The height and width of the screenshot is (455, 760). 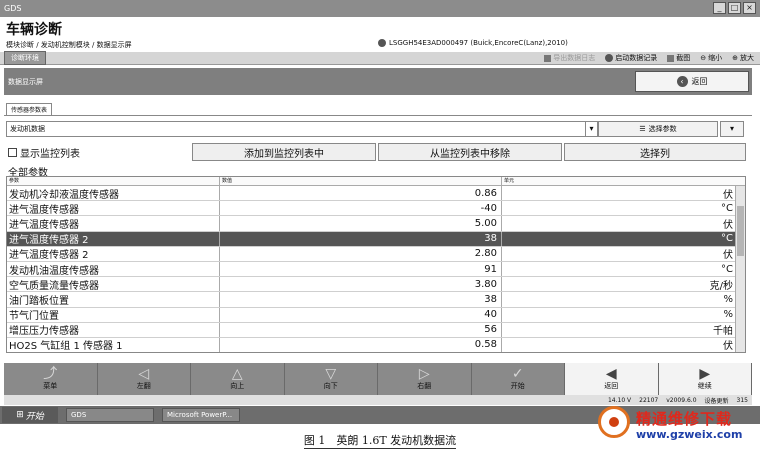 What do you see at coordinates (671, 58) in the screenshot?
I see `camera-icon` at bounding box center [671, 58].